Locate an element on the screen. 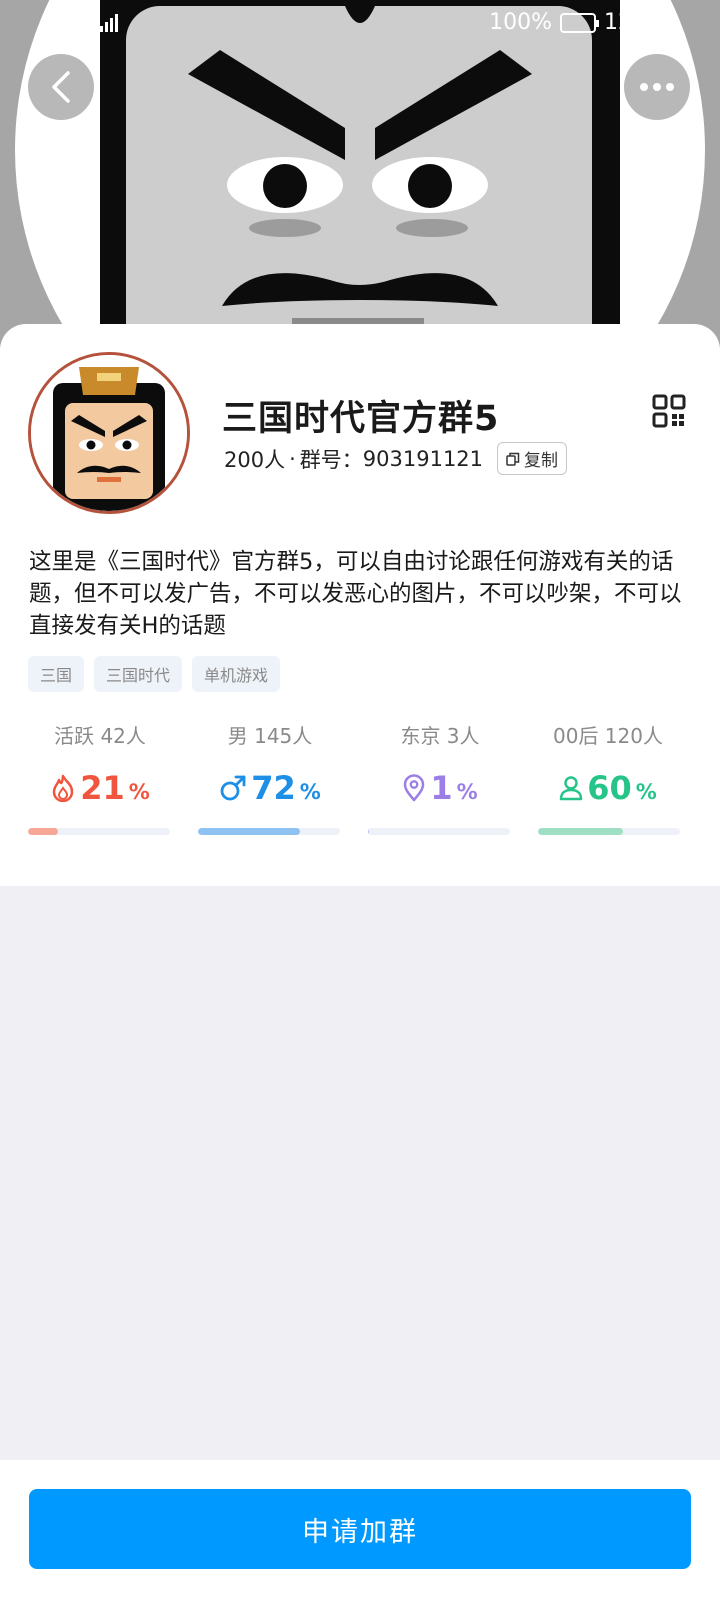  stat-location: 东京 3人 1 % is located at coordinates (440, 763).